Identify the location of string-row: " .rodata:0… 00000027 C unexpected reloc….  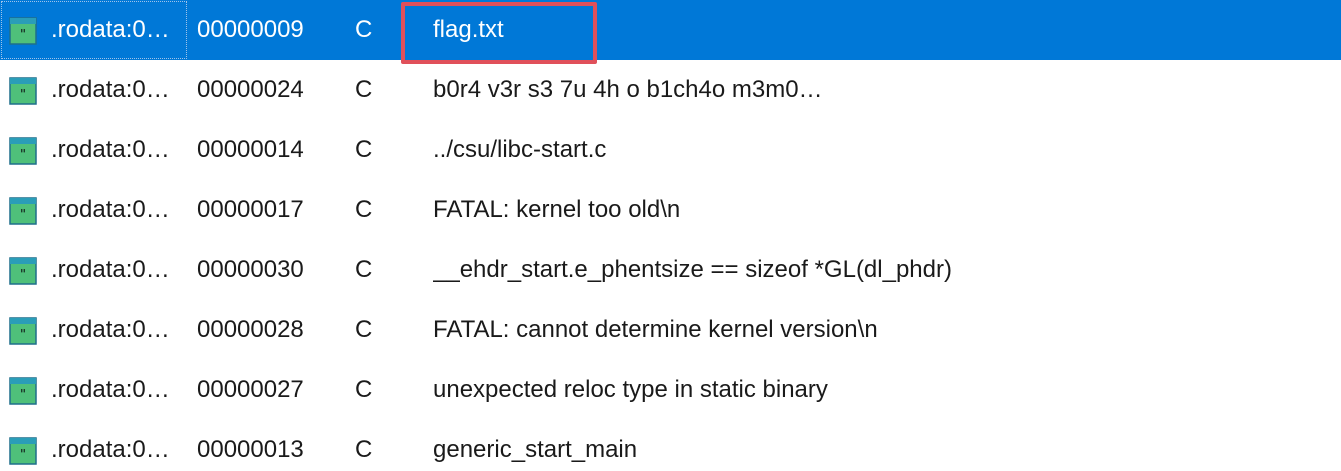
(670, 390).